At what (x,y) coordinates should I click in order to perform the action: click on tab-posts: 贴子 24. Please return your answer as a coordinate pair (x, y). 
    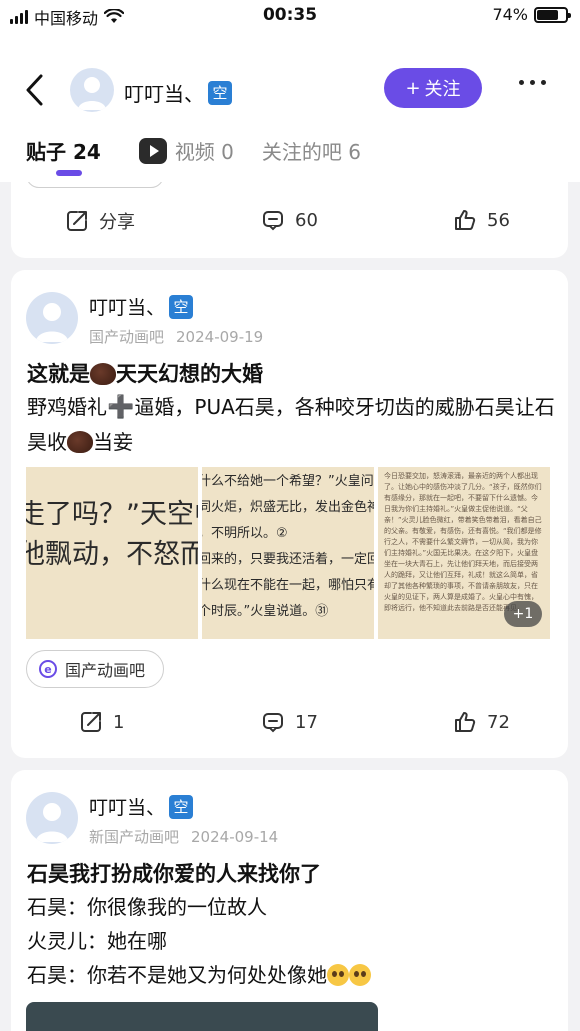
    Looking at the image, I should click on (63, 150).